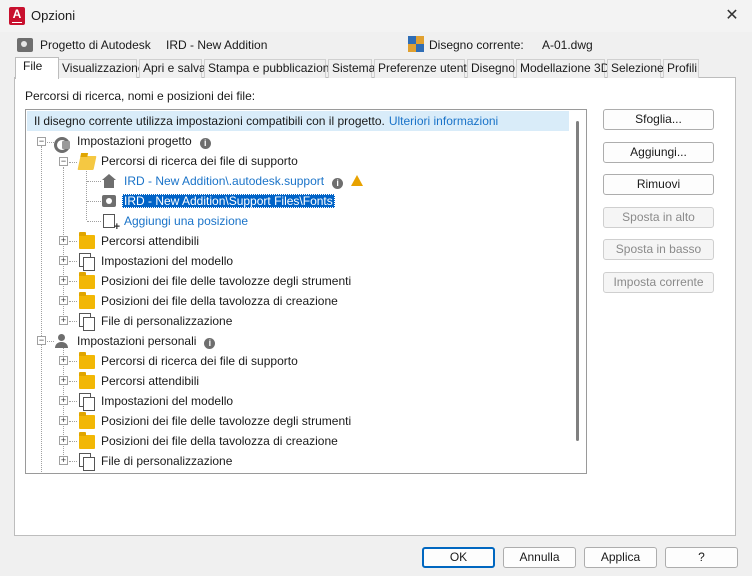 The width and height of the screenshot is (752, 576). Describe the element at coordinates (186, 221) in the screenshot. I see `add-location-link: Aggiungi una posizione` at that location.